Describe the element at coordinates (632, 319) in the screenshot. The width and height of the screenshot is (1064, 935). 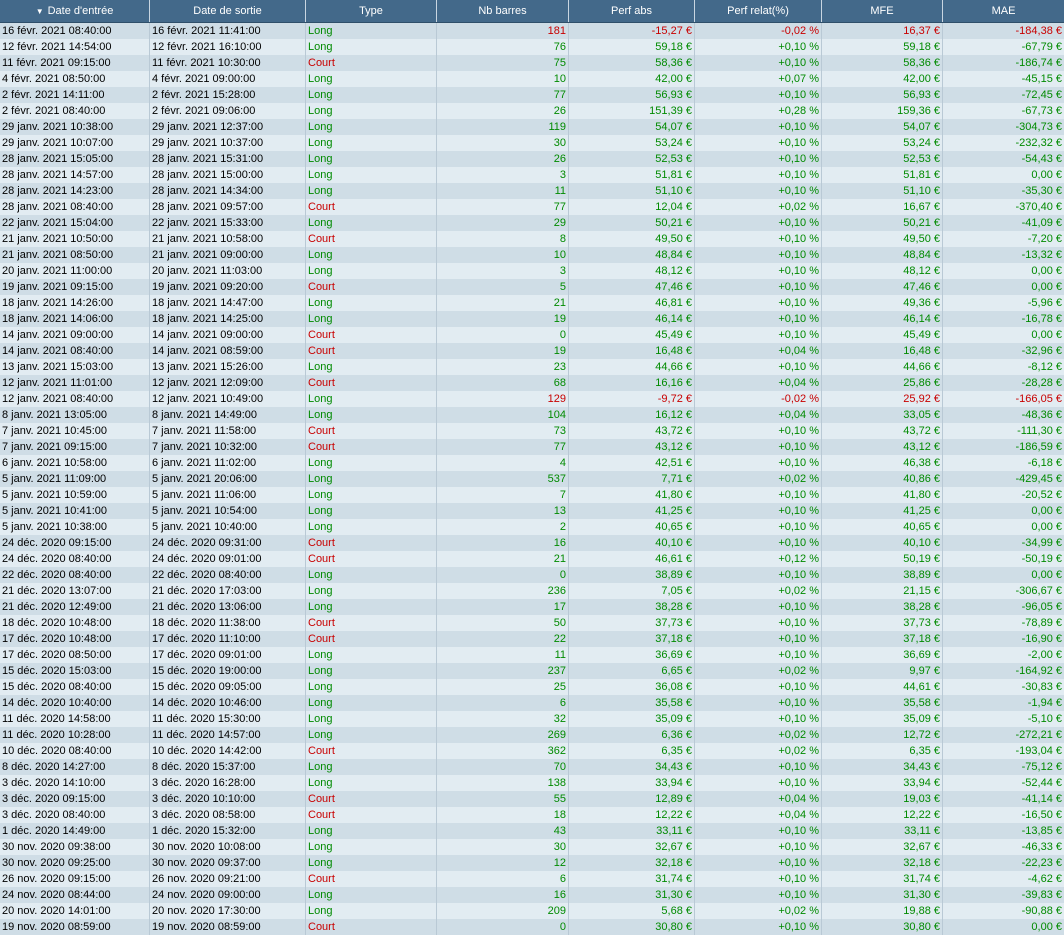
I see `cell-abs-perf: 46,14 €` at that location.